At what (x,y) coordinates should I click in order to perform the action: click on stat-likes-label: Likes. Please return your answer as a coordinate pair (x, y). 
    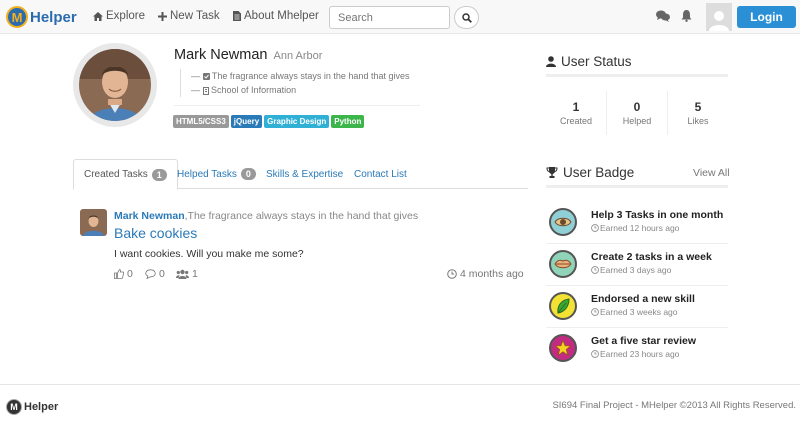
    Looking at the image, I should click on (698, 121).